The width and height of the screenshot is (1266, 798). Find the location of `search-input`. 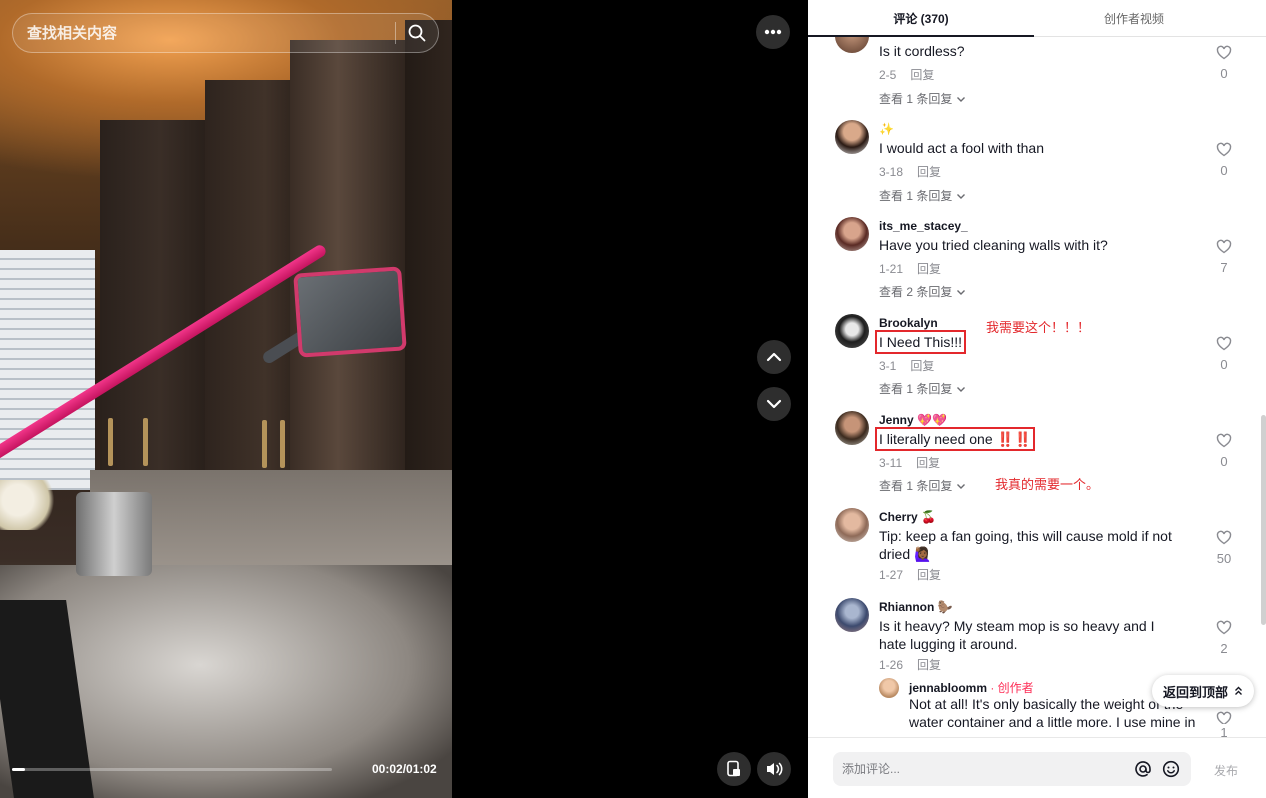

search-input is located at coordinates (204, 33).